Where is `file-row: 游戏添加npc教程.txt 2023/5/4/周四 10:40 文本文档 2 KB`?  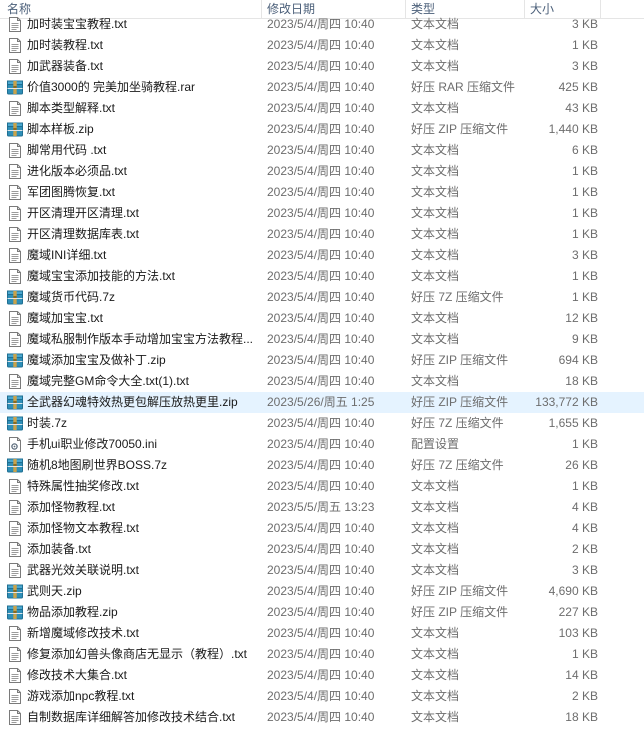
file-row: 游戏添加npc教程.txt 2023/5/4/周四 10:40 文本文档 2 KB is located at coordinates (322, 696).